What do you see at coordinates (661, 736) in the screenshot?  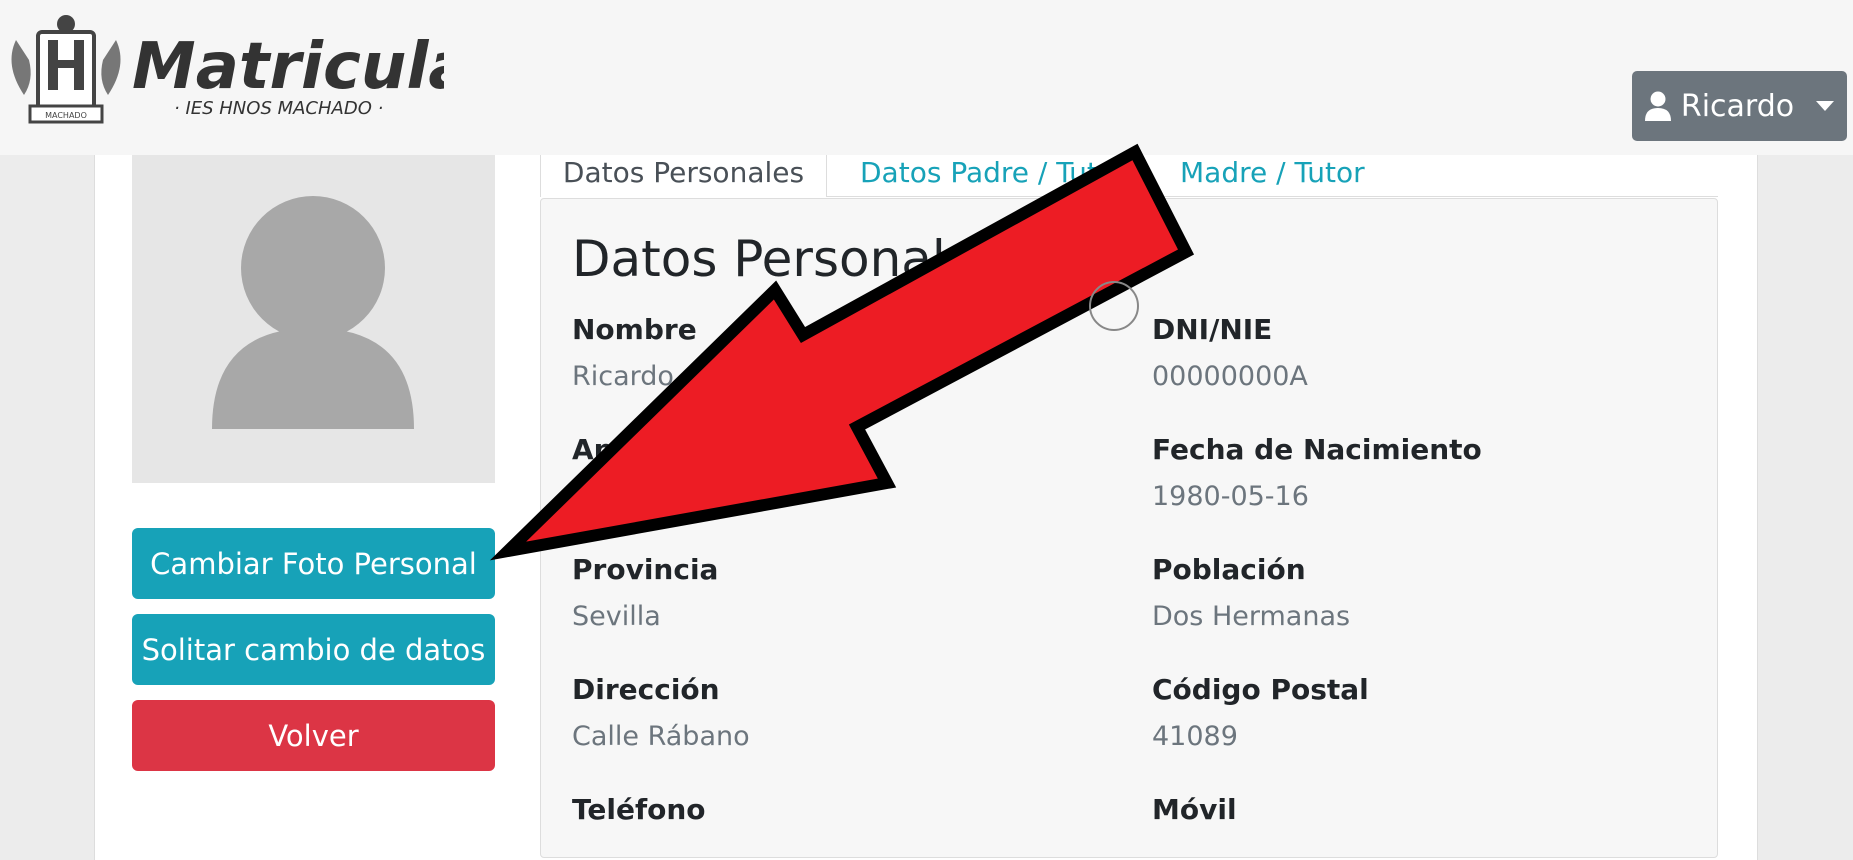 I see `field-value-direccion: Calle Rábano` at bounding box center [661, 736].